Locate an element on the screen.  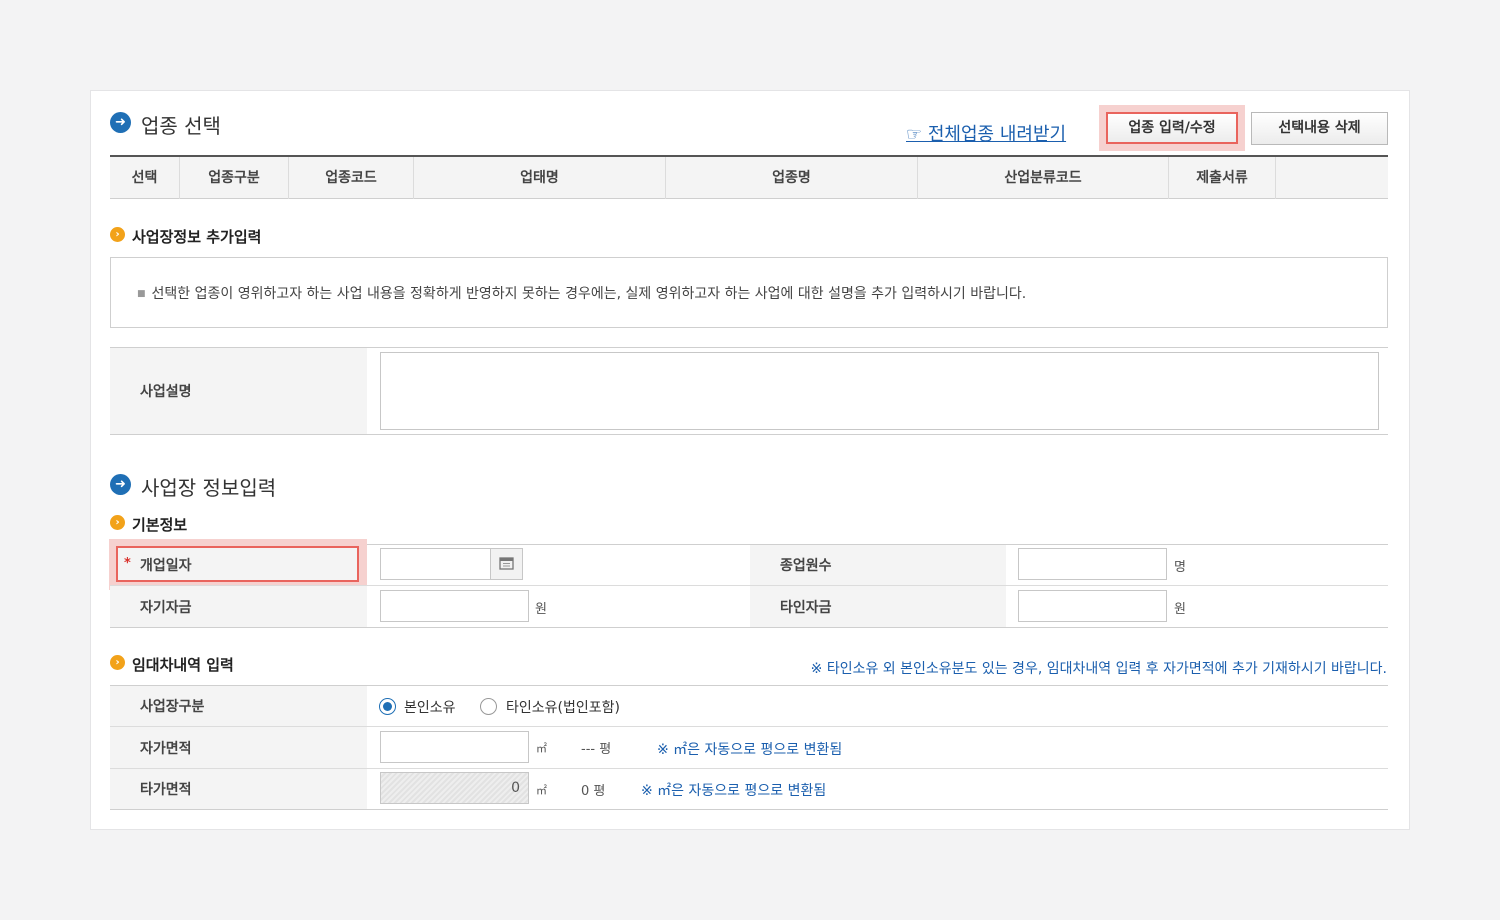
radio-own-label: 본인소유 is located at coordinates (430, 707).